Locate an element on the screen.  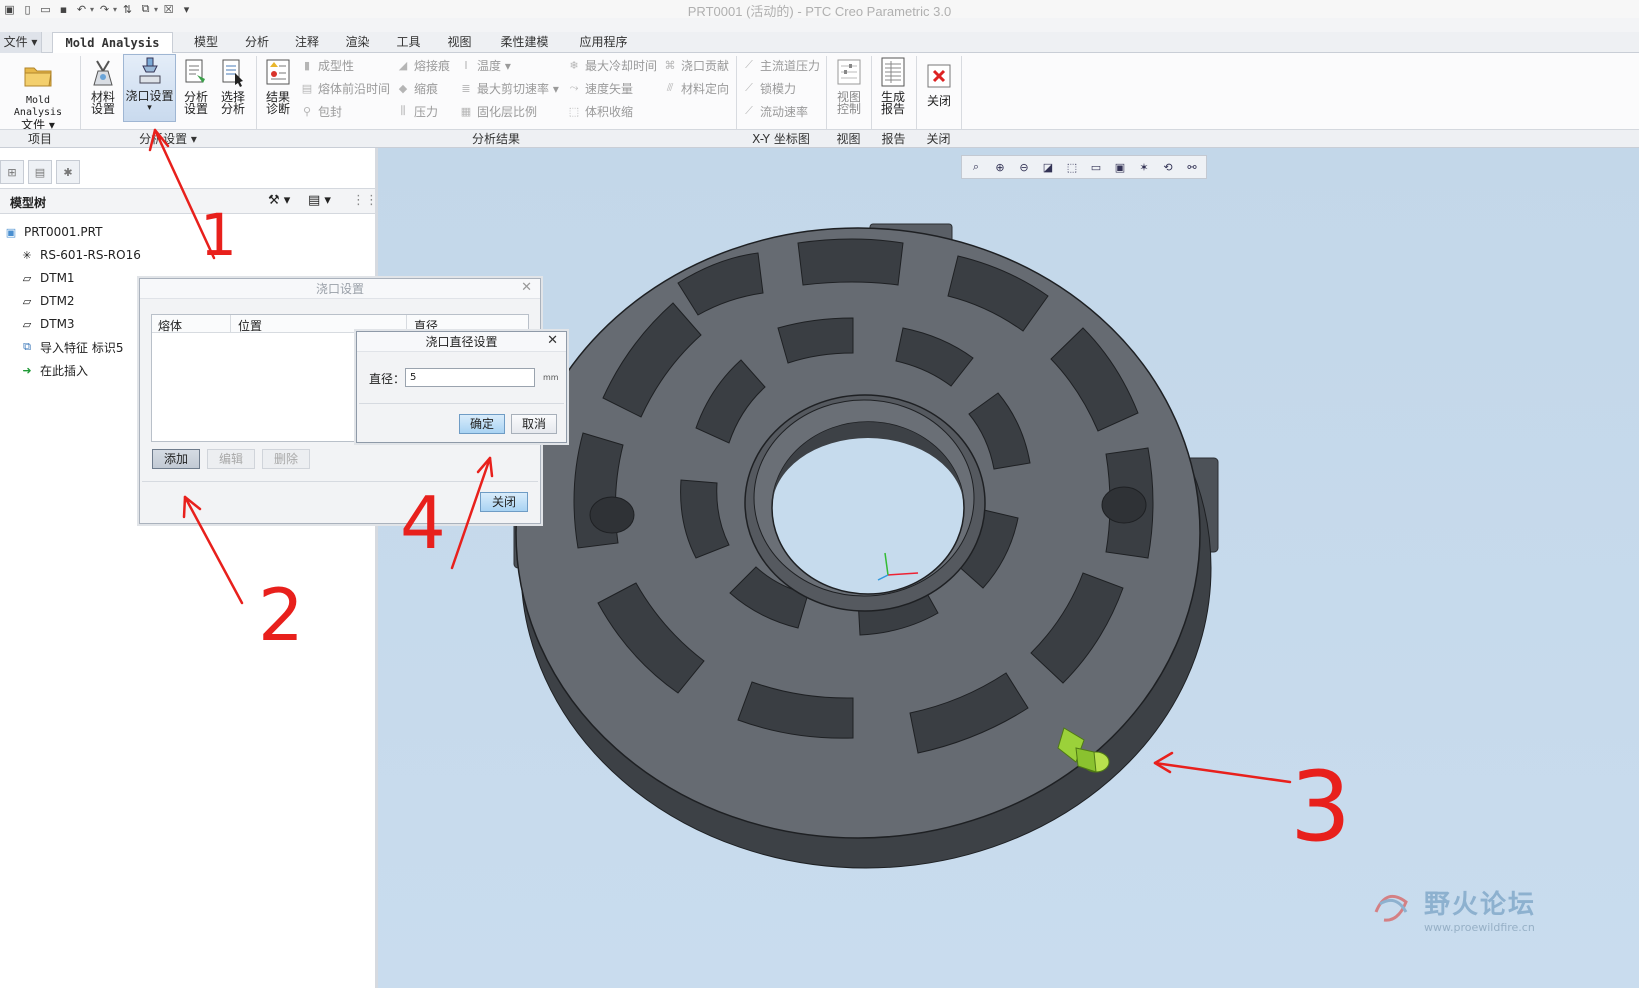
tab-flexible-modeling: 柔性建模 is located at coordinates (524, 42).